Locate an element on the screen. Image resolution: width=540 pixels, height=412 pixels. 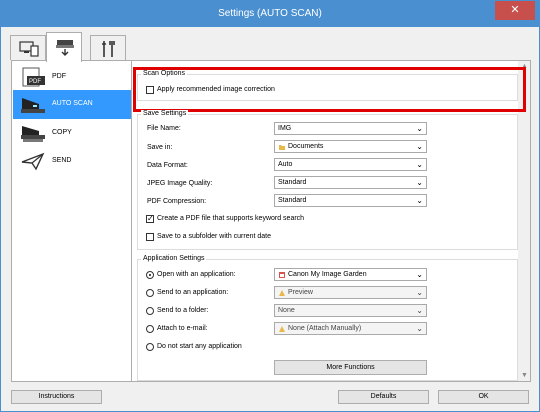
attach-email-value: None (Attach Manually) is located at coordinates (325, 328).